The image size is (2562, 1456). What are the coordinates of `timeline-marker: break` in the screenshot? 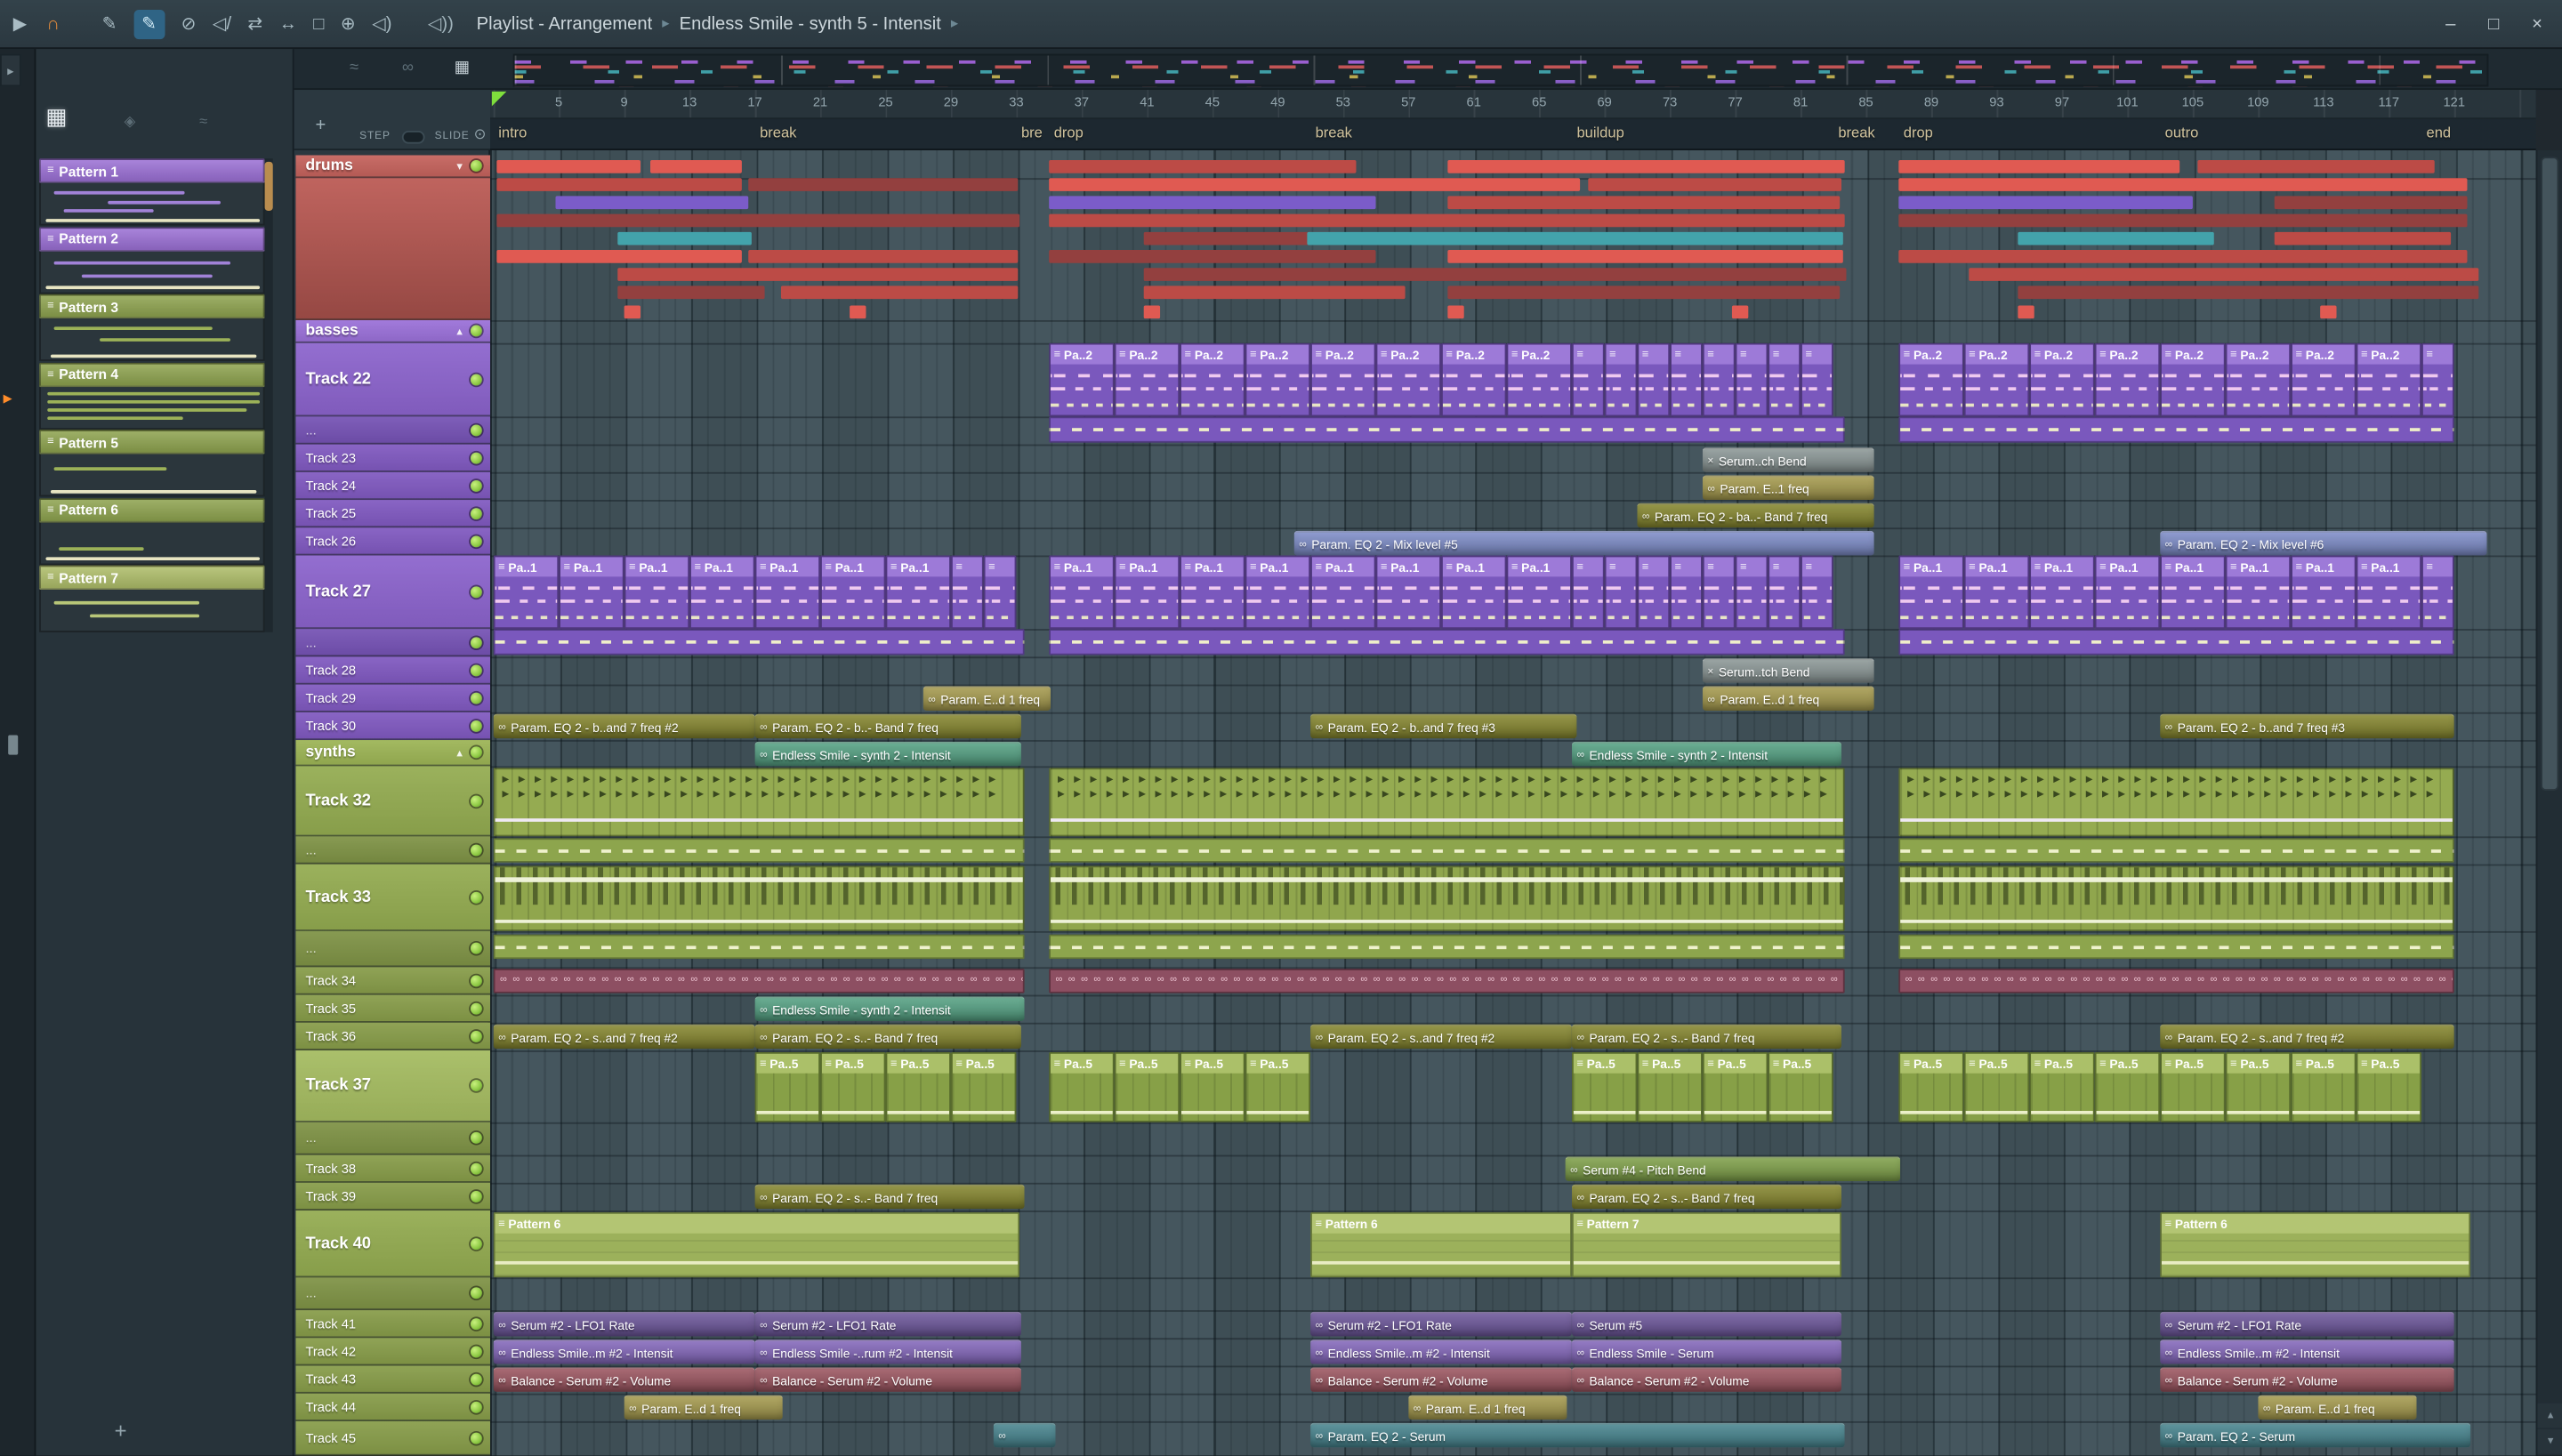 It's located at (1856, 133).